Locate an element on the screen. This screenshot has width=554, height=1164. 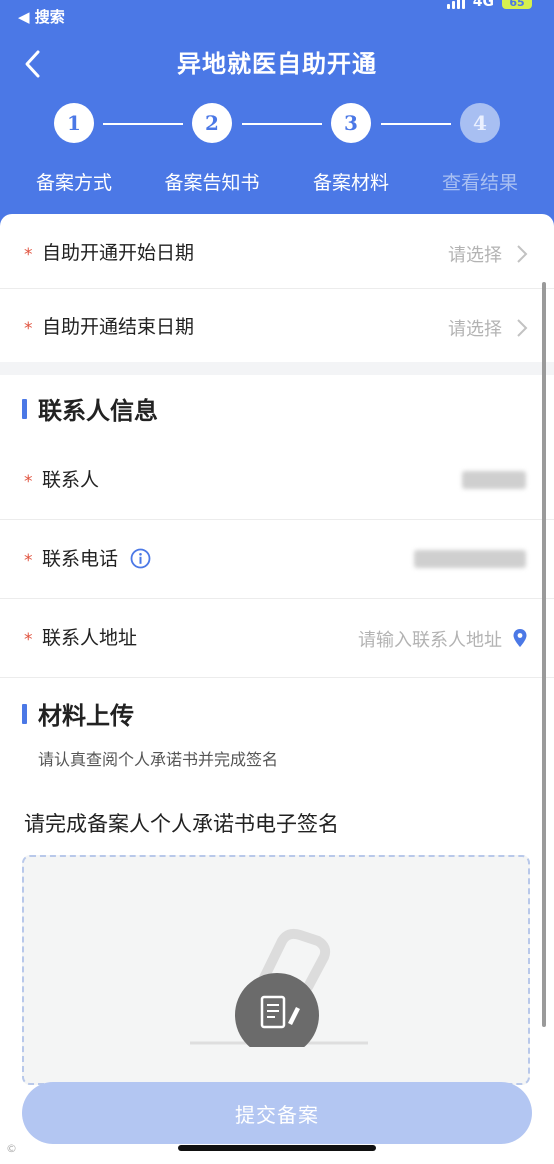
signature-illustration is located at coordinates (279, 987).